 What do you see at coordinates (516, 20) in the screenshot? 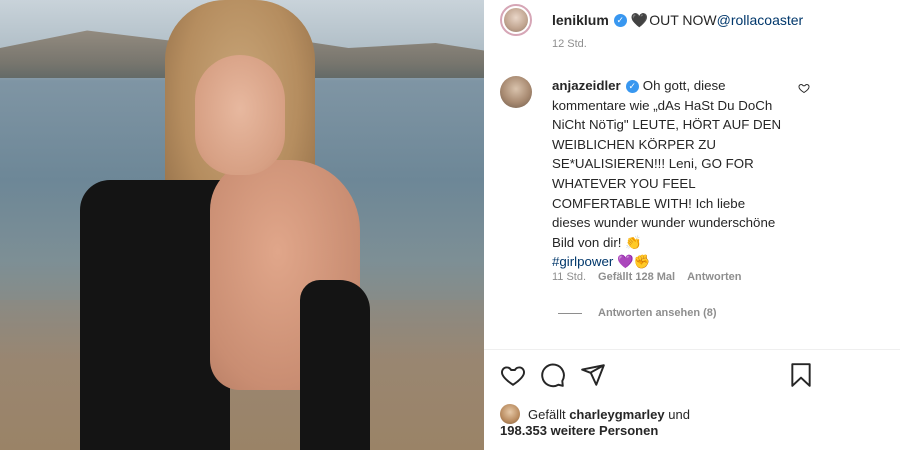
I see `author-avatar` at bounding box center [516, 20].